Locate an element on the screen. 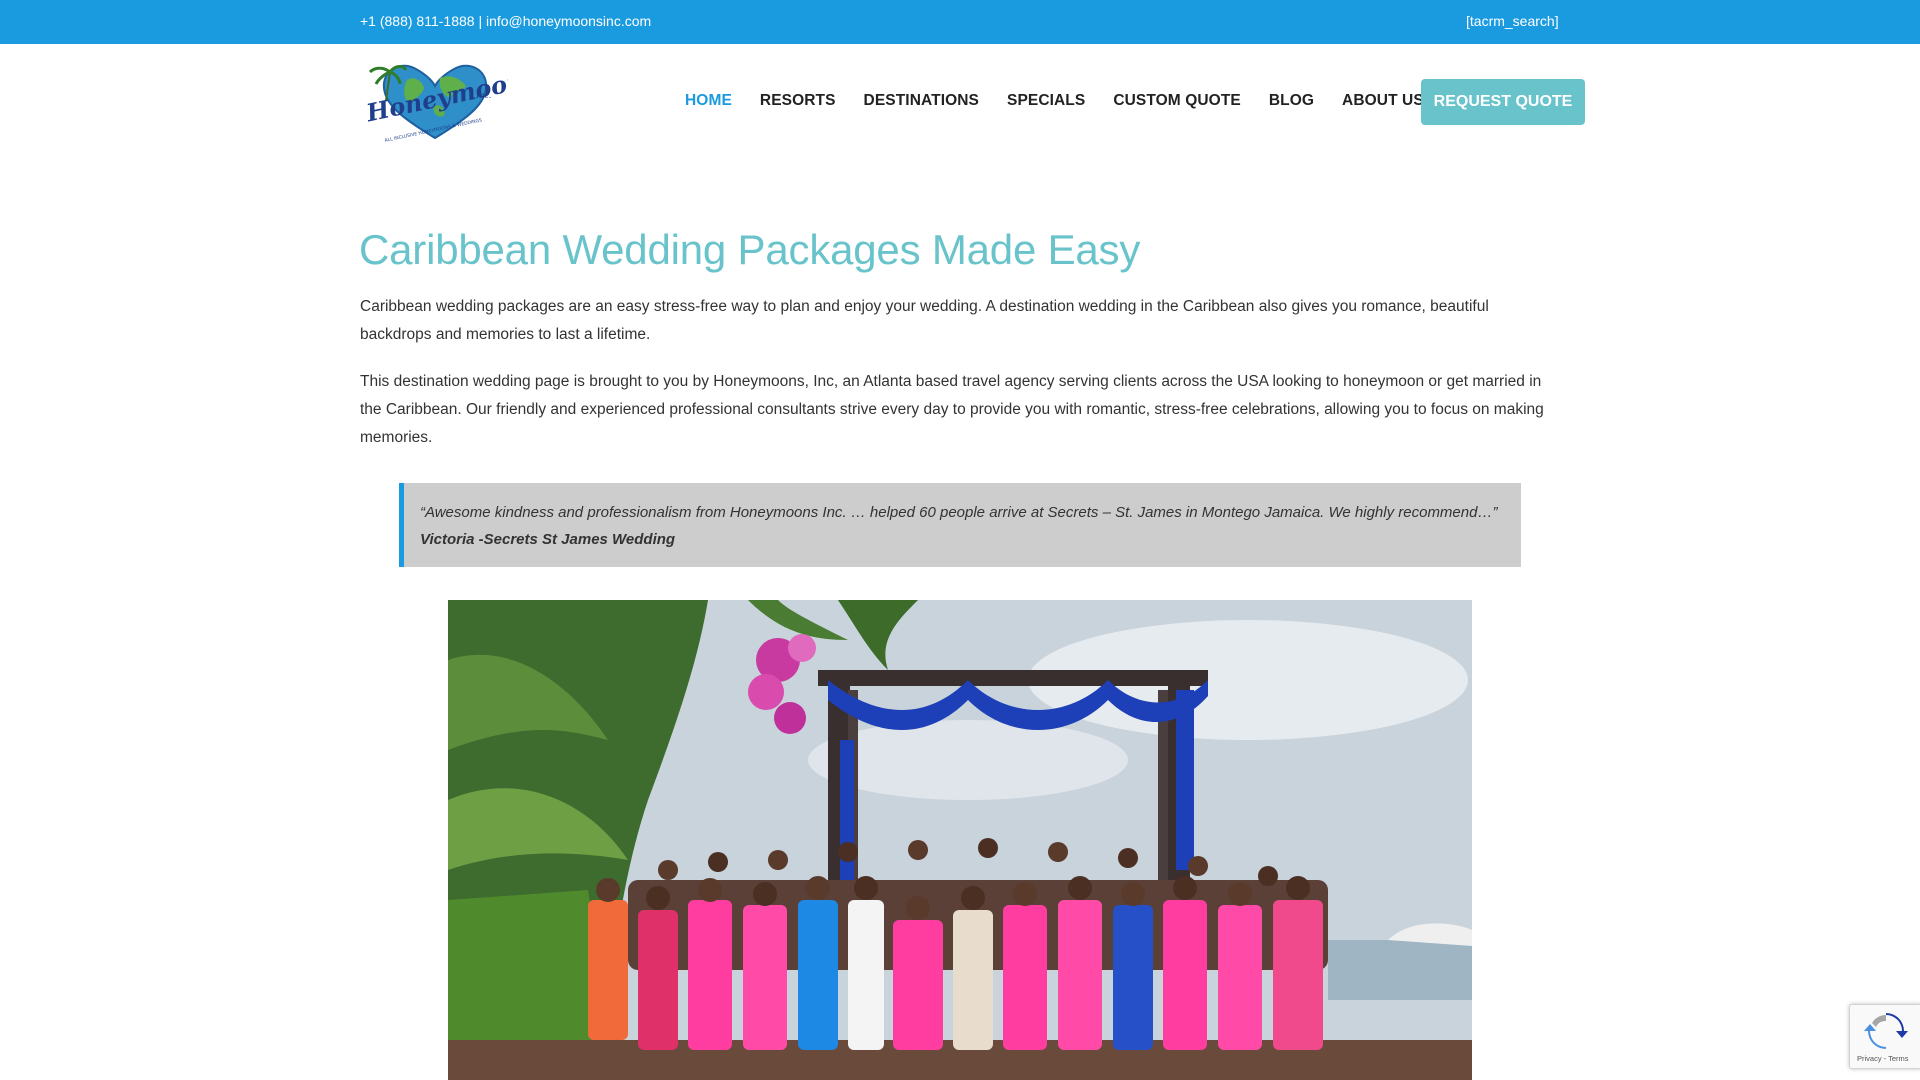  nav-about-us: ABOUT US is located at coordinates (1383, 101).